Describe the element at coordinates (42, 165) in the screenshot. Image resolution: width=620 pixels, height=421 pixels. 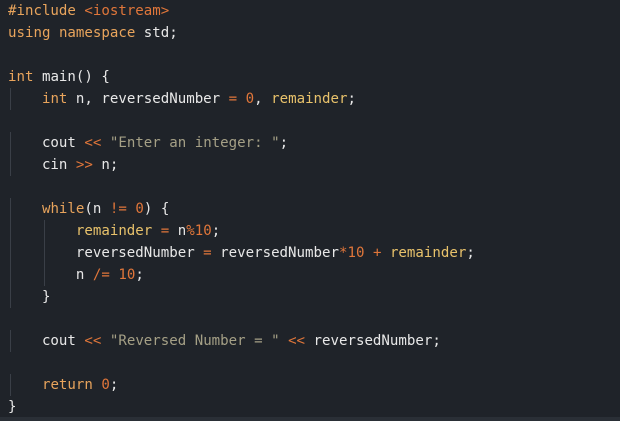
I see `code-token: cin` at that location.